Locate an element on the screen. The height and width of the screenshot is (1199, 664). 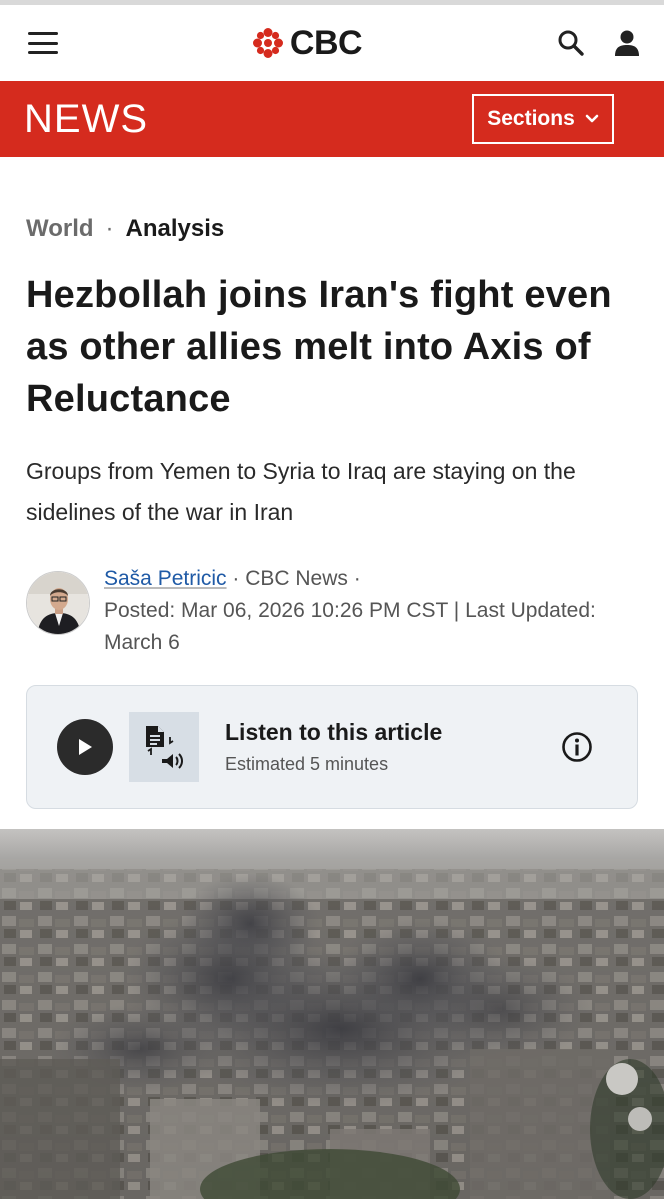
article-tag: Analysis is located at coordinates (175, 228).